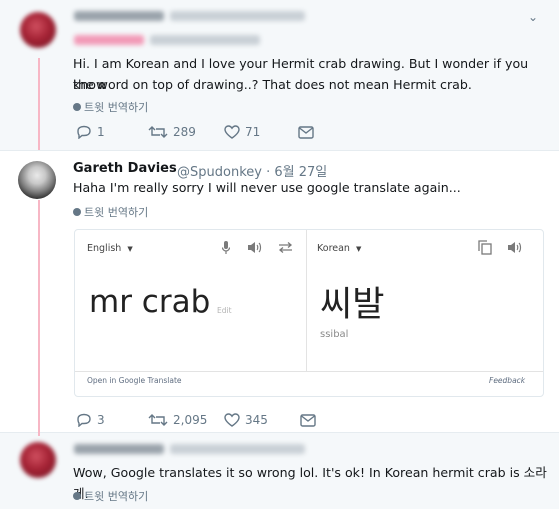  I want to click on retweet-button: 2,095, so click(186, 420).